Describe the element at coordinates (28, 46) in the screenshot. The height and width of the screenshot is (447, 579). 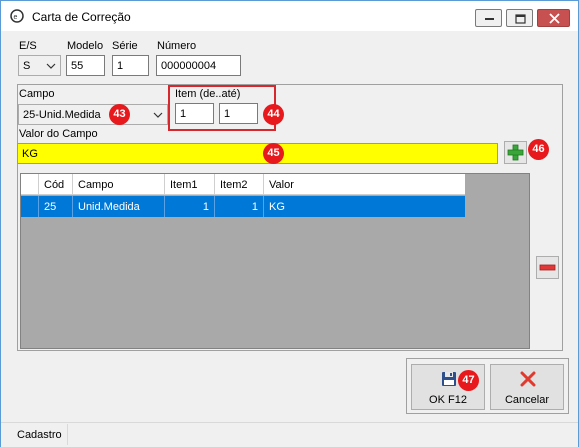
I see `es-label: E/S` at that location.